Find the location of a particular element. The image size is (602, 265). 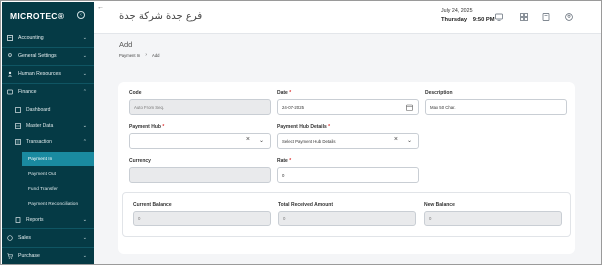

sidebar-item-label: Purchase is located at coordinates (29, 256).